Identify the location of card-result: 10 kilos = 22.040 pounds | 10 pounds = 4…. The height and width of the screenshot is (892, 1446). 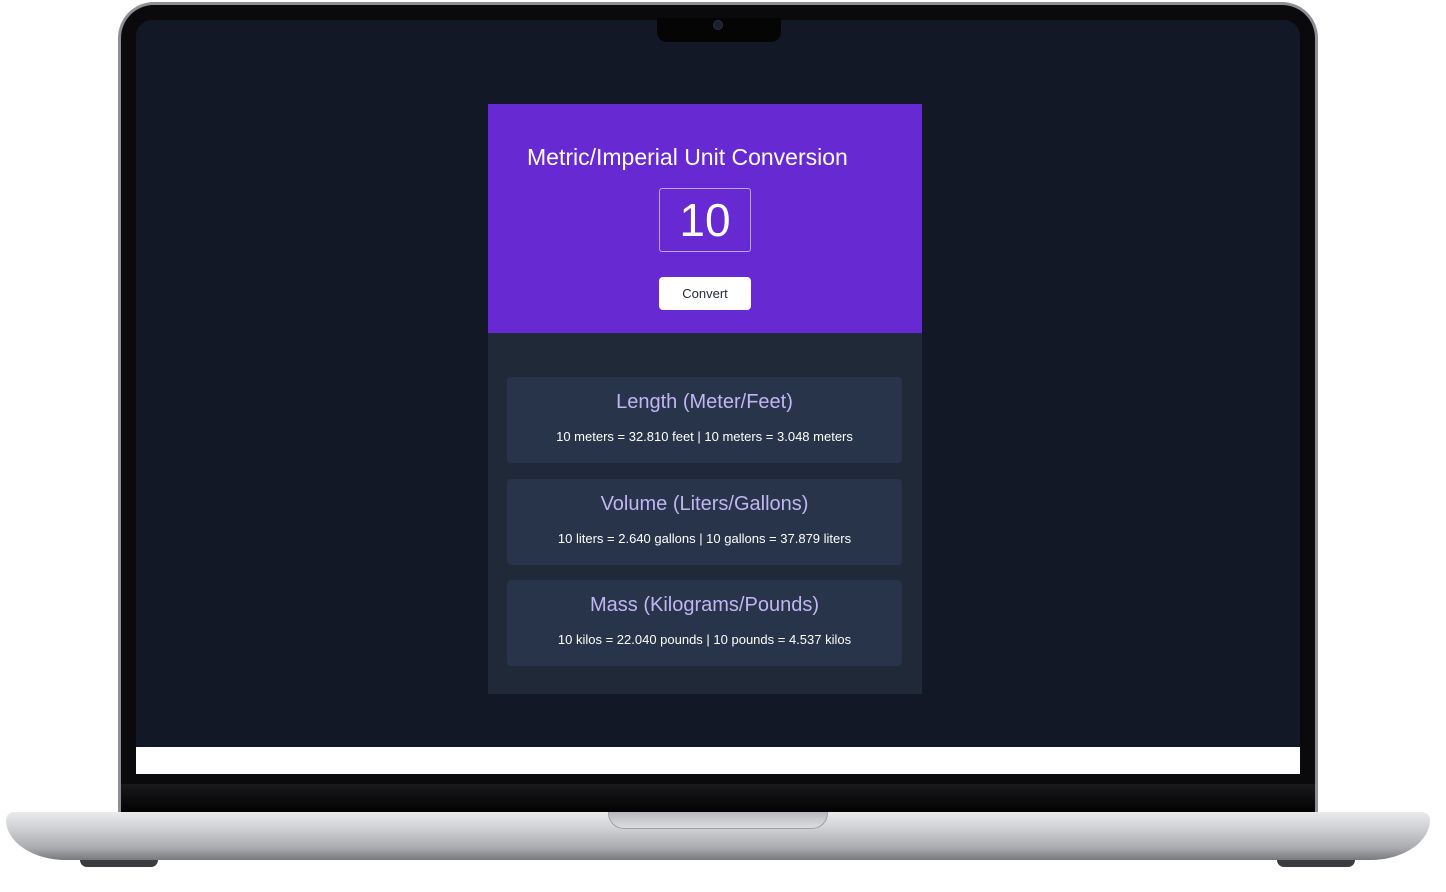
(704, 639).